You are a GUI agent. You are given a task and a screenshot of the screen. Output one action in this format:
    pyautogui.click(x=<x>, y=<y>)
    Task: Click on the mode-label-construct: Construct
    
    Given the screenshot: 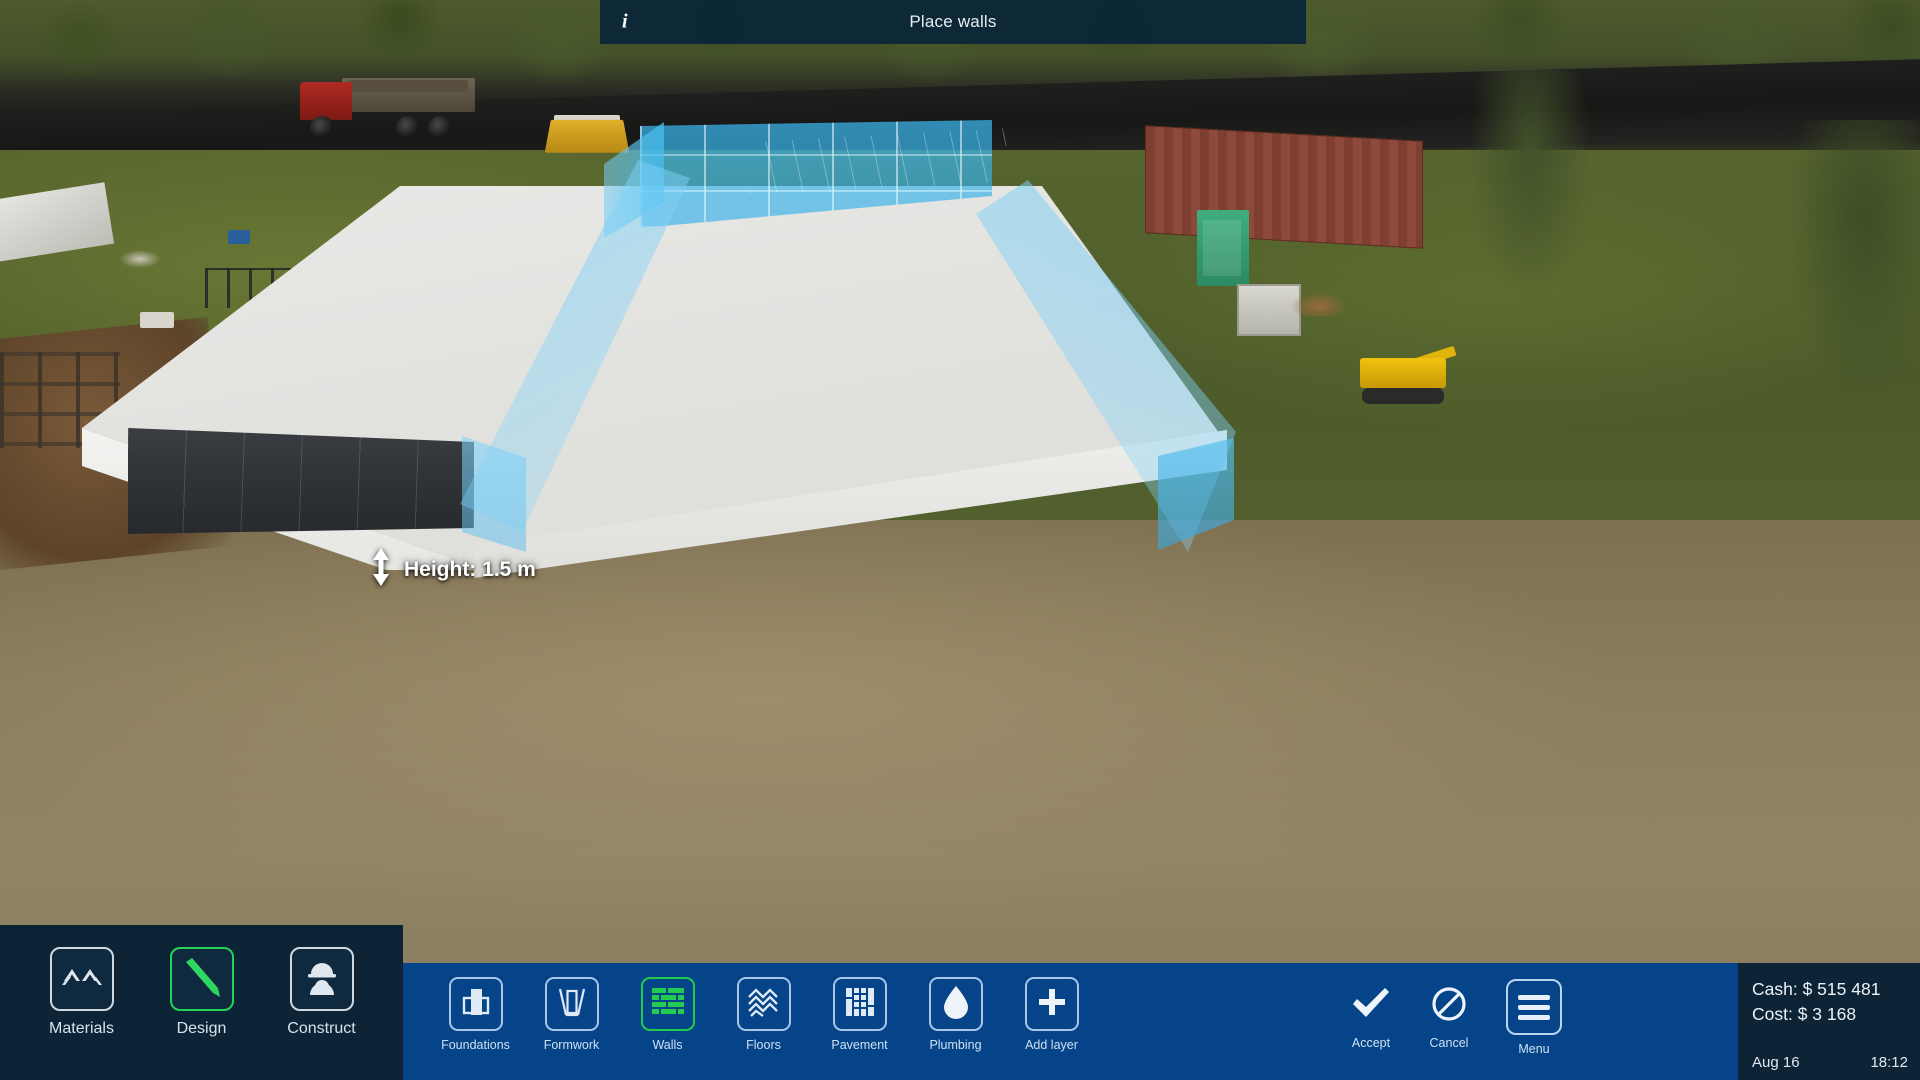 What is the action you would take?
    pyautogui.click(x=321, y=1028)
    